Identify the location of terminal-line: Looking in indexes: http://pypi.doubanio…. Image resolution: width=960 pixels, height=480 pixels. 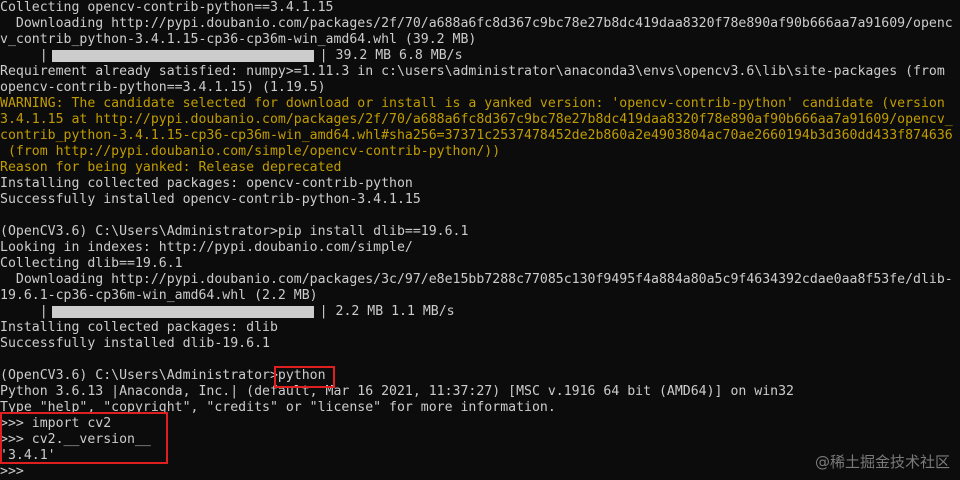
(206, 247).